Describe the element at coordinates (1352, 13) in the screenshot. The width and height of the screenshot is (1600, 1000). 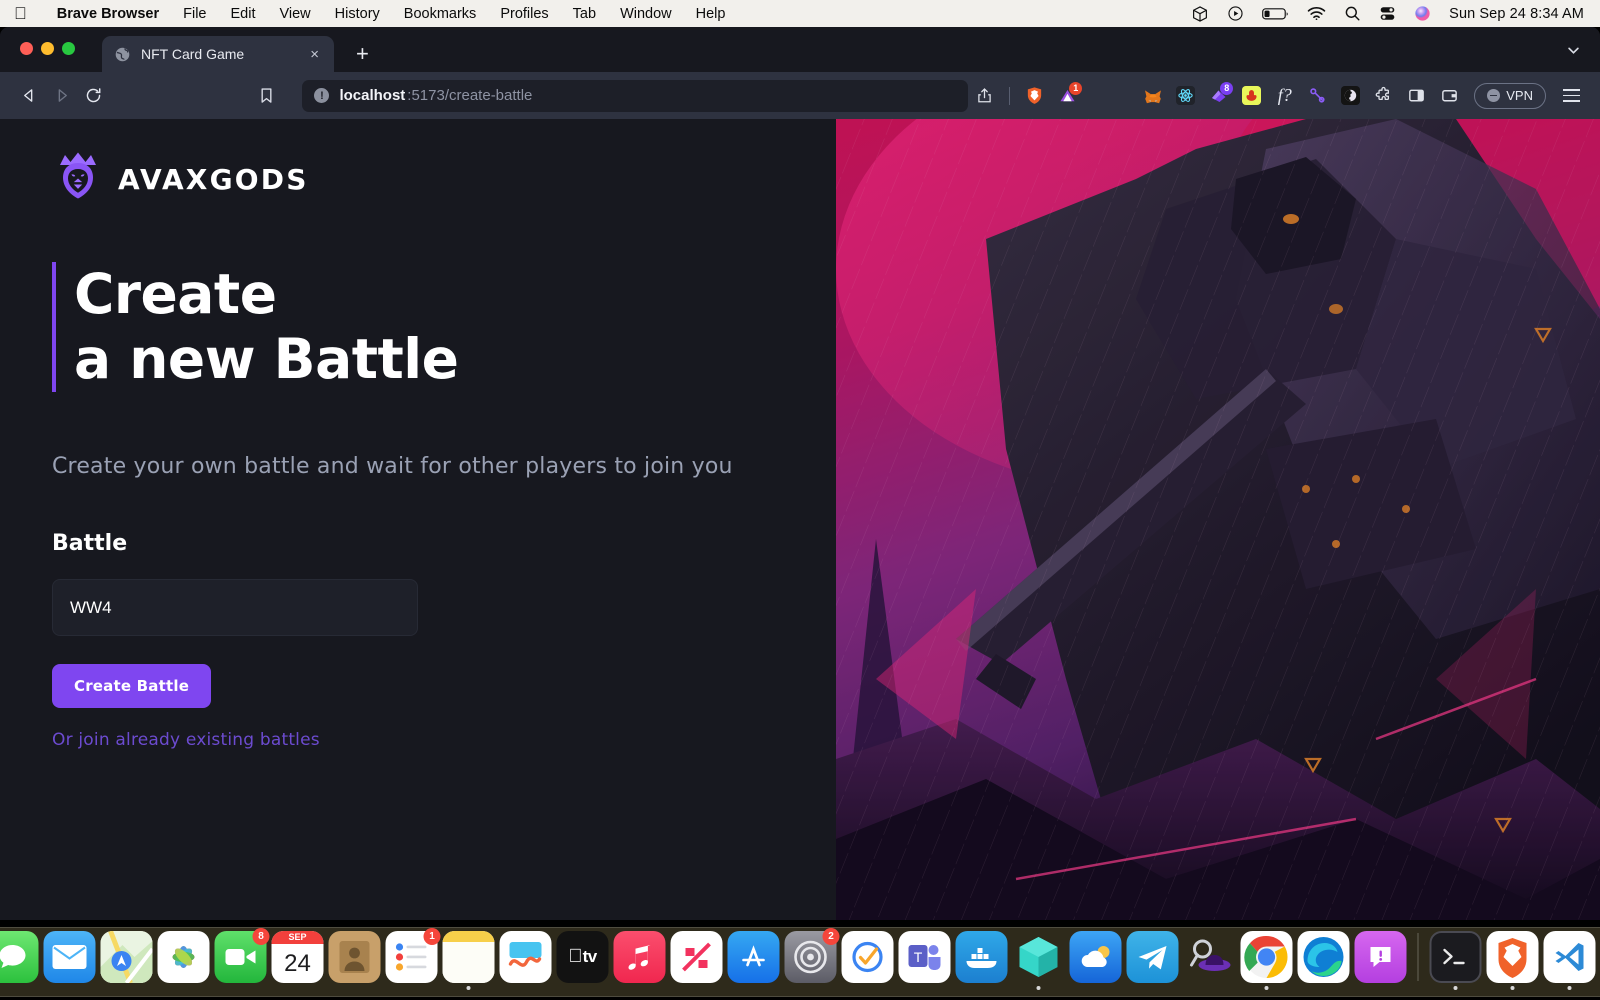
I see `search-icon` at that location.